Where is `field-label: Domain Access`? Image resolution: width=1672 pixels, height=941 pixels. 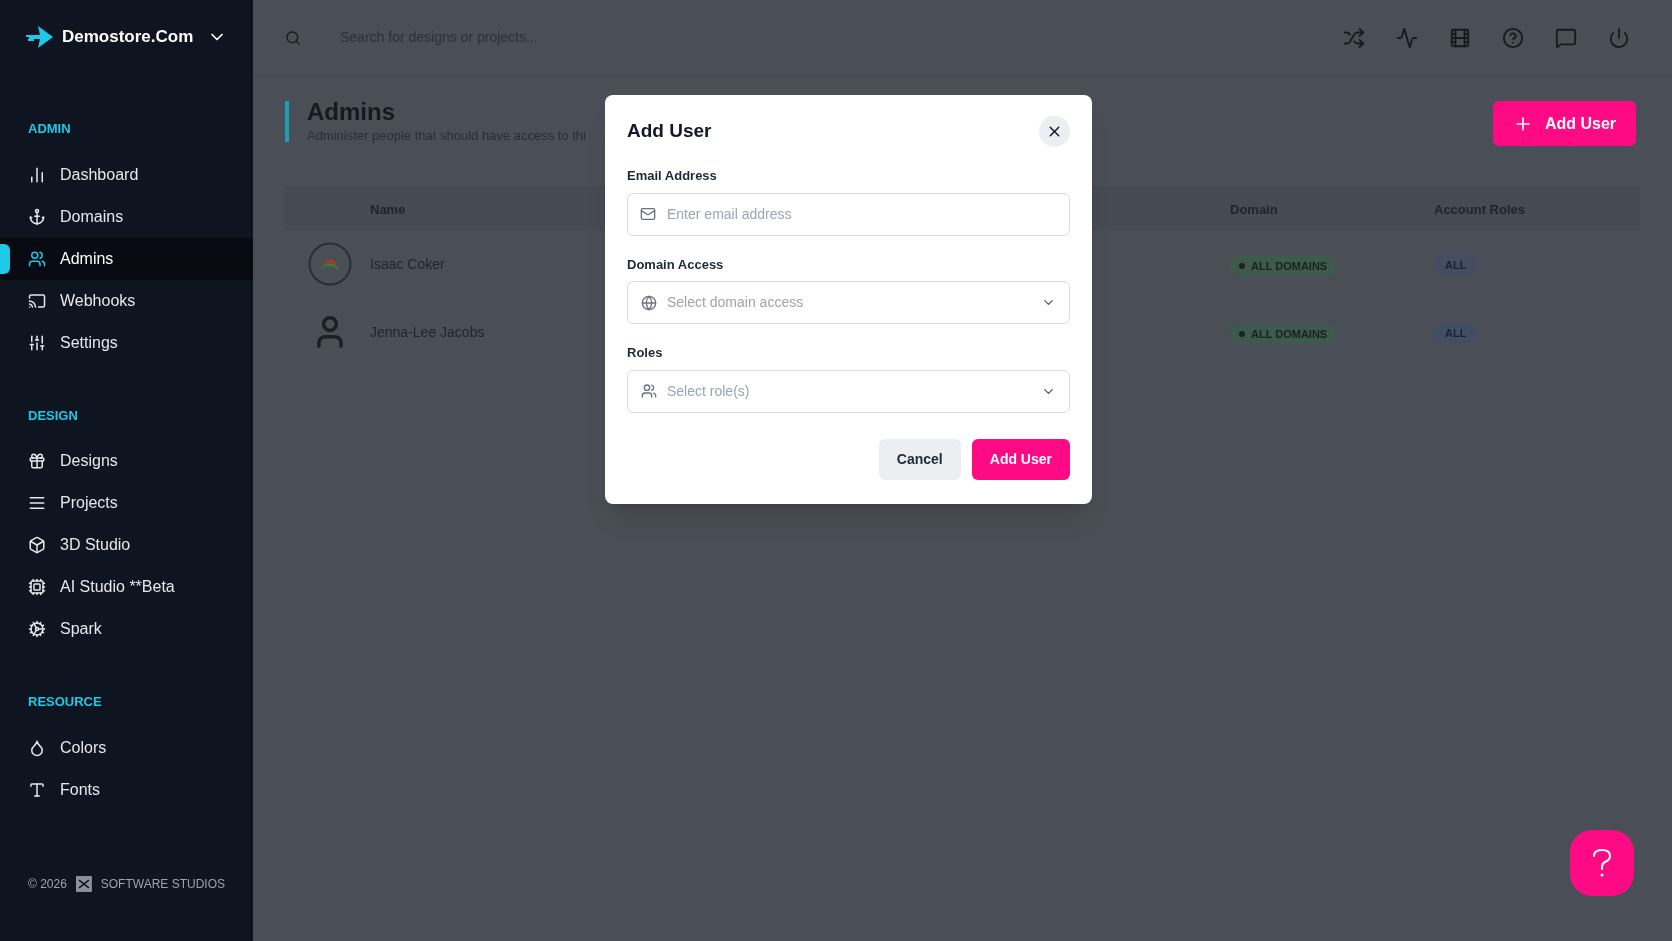 field-label: Domain Access is located at coordinates (676, 264).